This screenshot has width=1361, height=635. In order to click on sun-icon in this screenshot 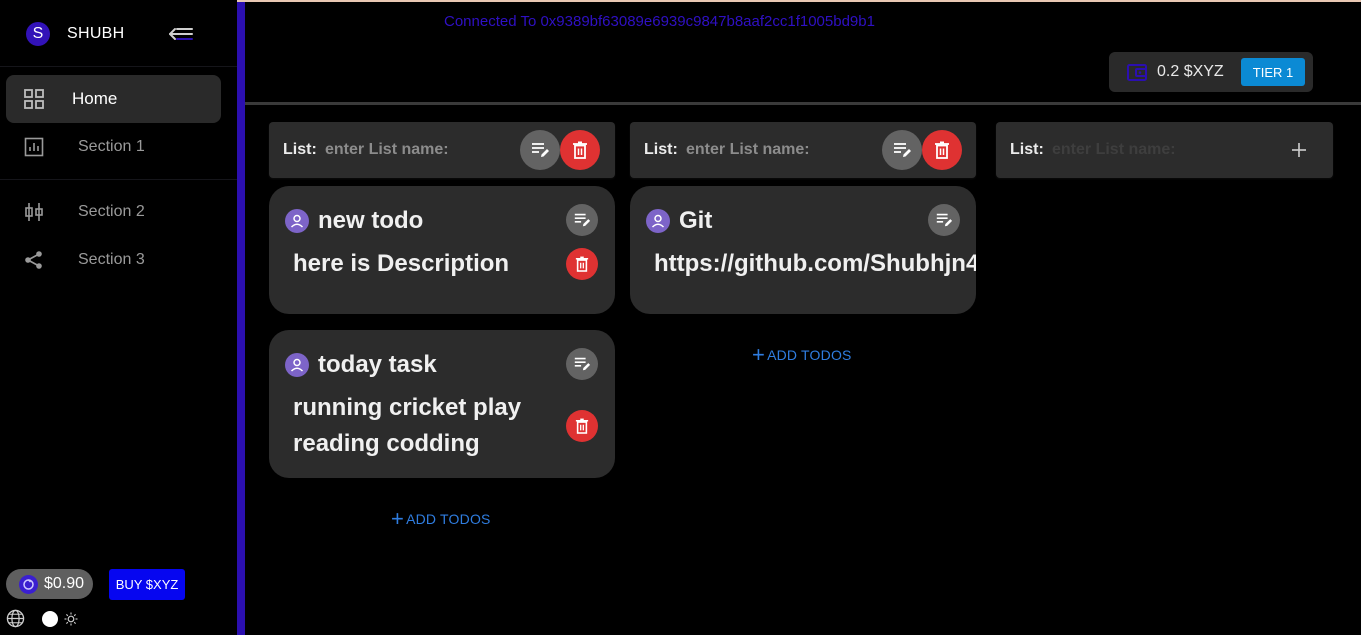, I will do `click(71, 619)`.